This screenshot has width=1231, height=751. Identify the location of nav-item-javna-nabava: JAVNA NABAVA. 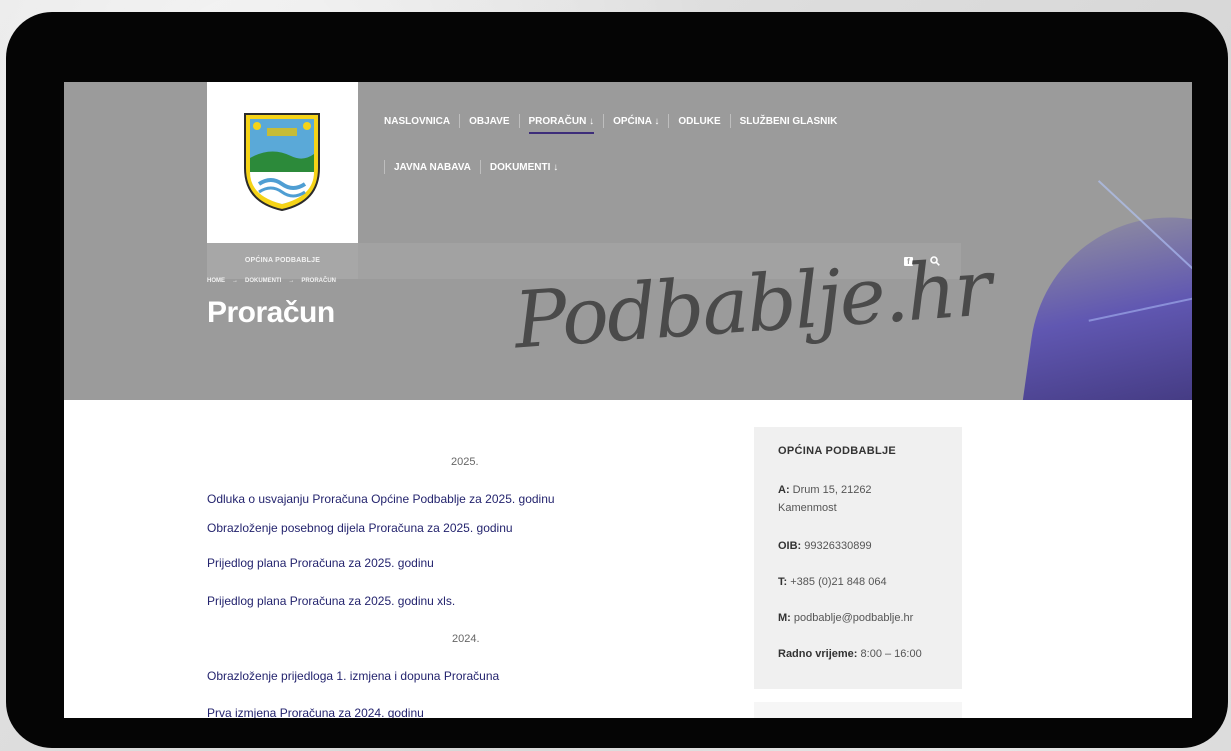
(432, 167).